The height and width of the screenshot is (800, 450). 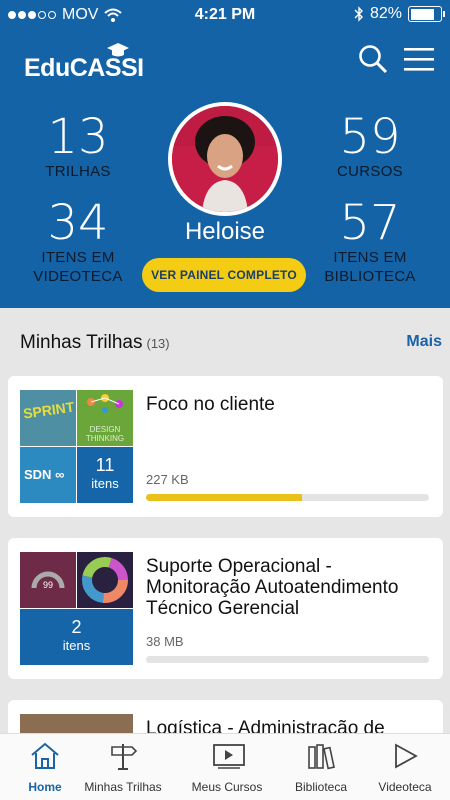 What do you see at coordinates (225, 341) in the screenshot?
I see `my-tracks-section-header: Minhas Trilhas (13) Mais` at bounding box center [225, 341].